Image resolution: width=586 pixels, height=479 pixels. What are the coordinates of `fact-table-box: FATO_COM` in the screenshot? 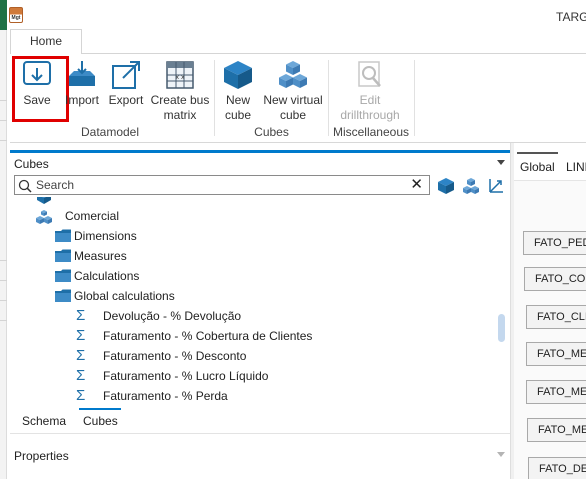 It's located at (555, 279).